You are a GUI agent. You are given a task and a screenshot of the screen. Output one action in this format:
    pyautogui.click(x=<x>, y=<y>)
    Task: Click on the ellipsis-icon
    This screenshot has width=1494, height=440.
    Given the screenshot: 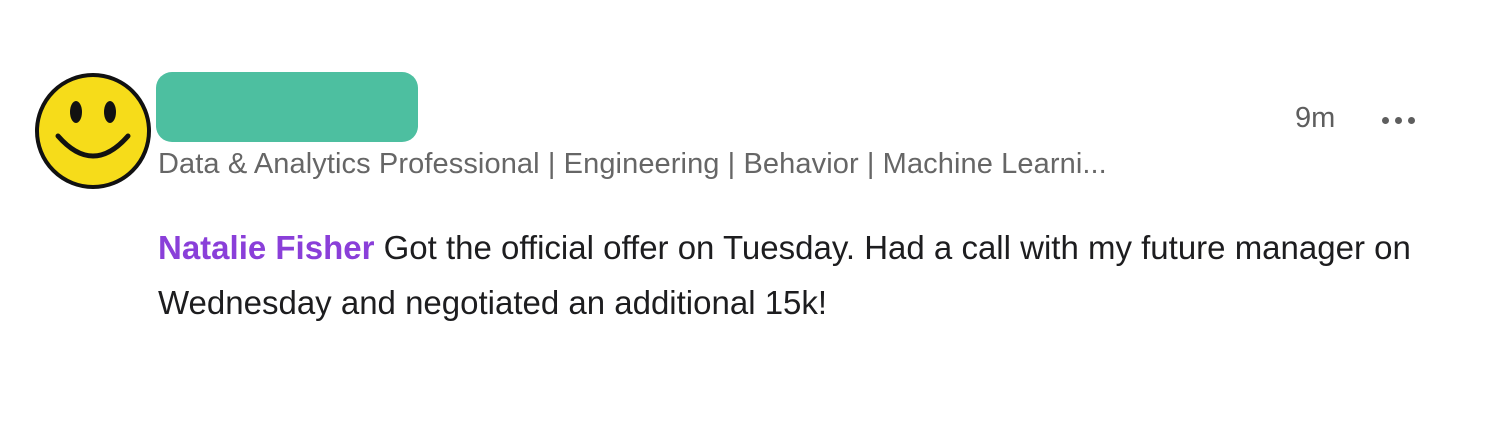 What is the action you would take?
    pyautogui.click(x=1398, y=120)
    